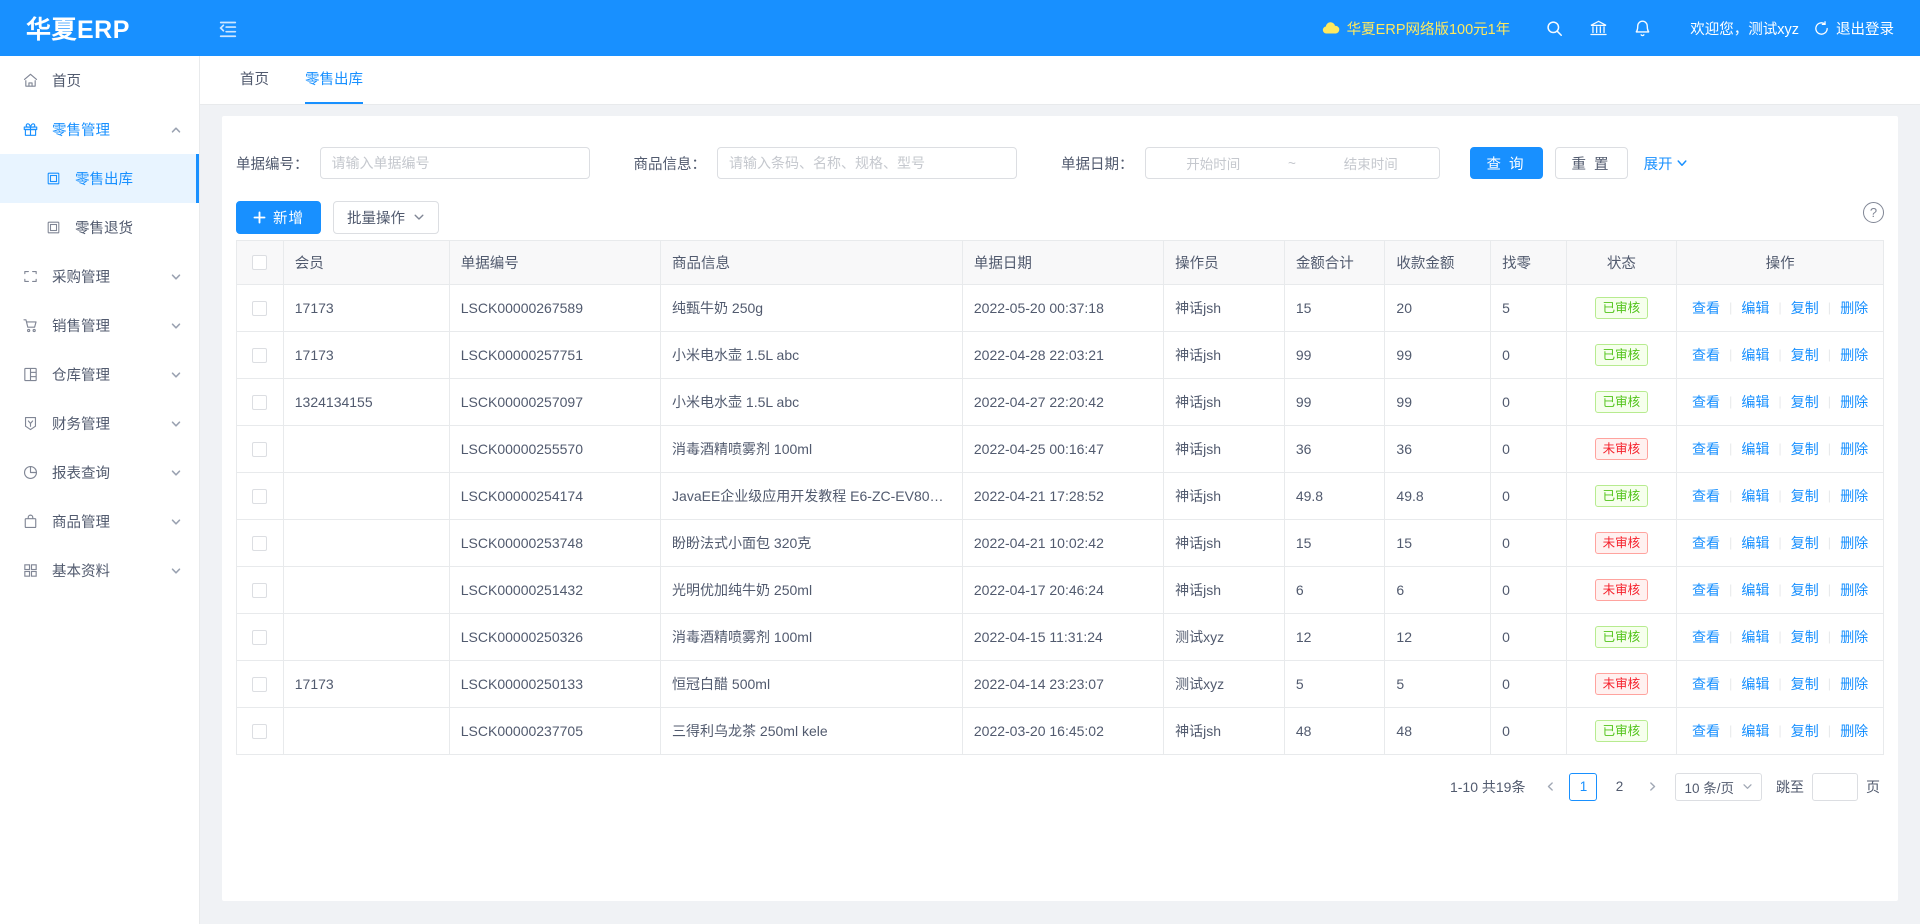 Image resolution: width=1920 pixels, height=924 pixels. I want to click on tab-home: 首页, so click(254, 80).